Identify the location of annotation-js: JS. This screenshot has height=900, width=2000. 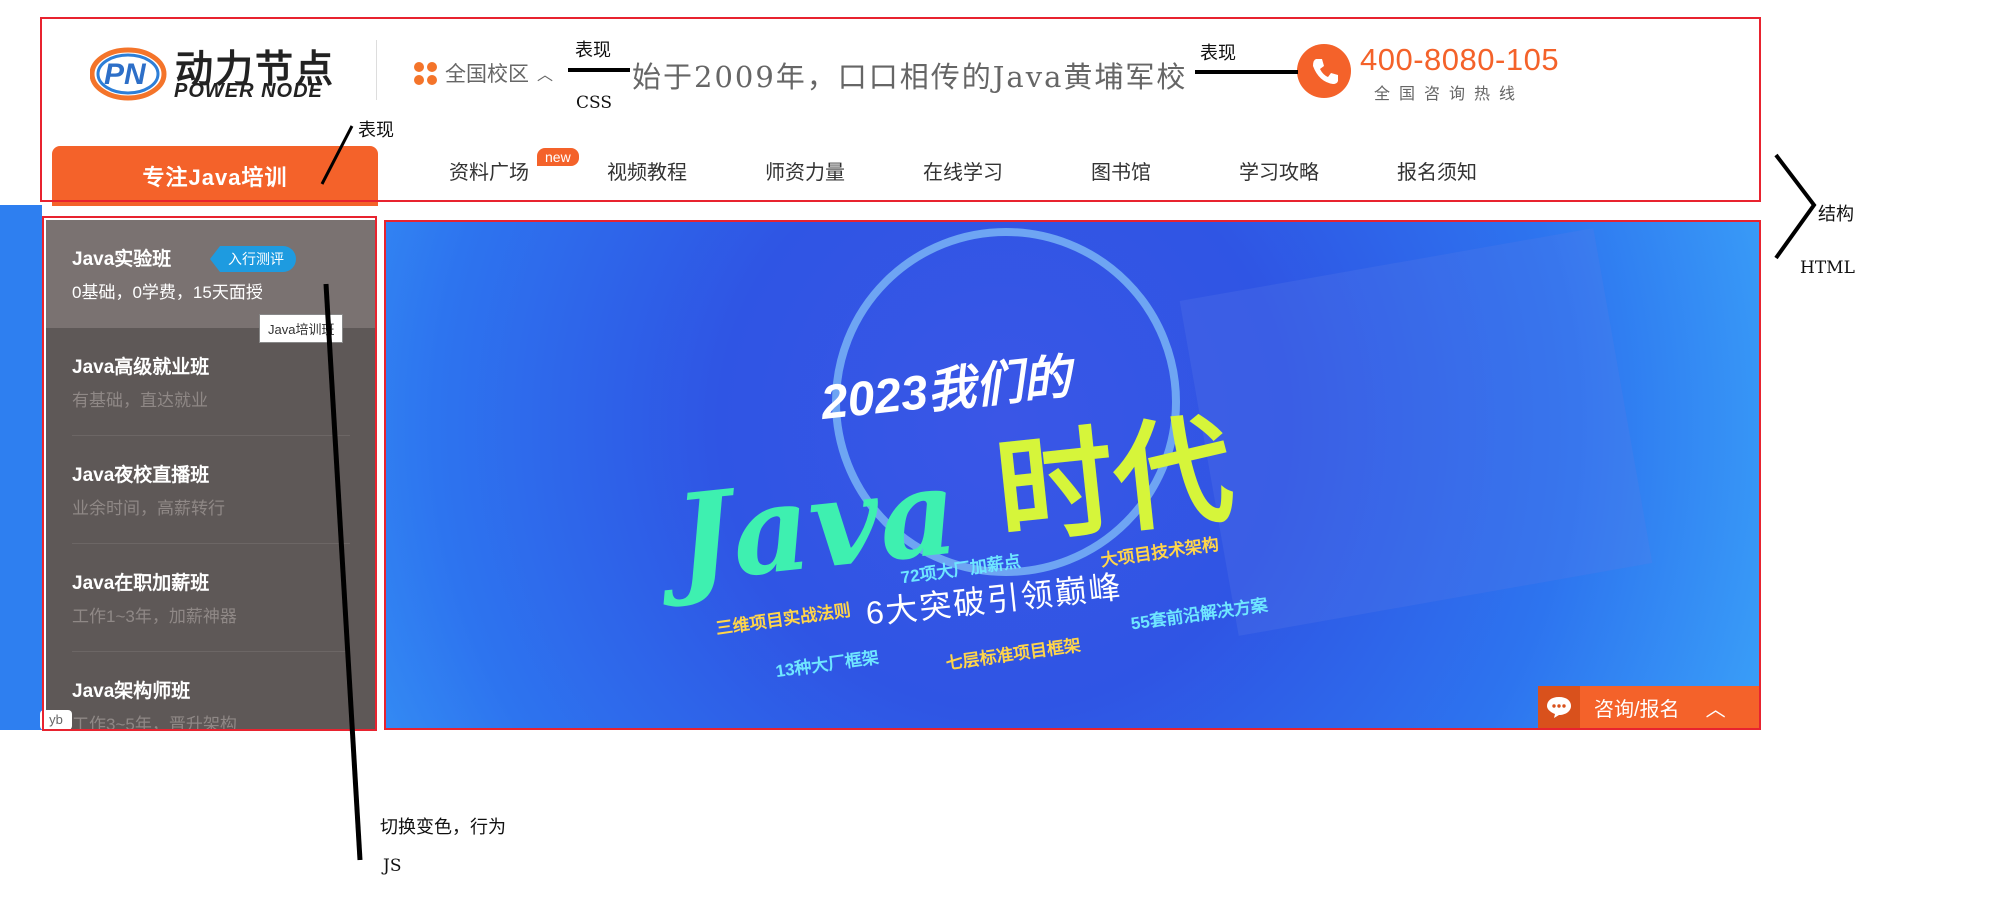
(392, 866).